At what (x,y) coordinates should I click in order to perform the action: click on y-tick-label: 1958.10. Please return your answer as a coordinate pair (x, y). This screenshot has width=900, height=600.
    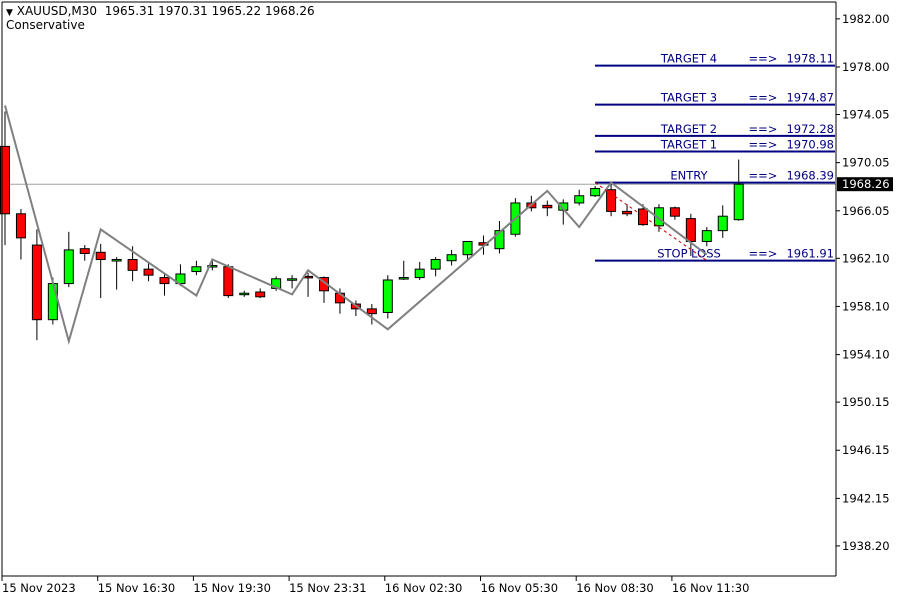
    Looking at the image, I should click on (866, 306).